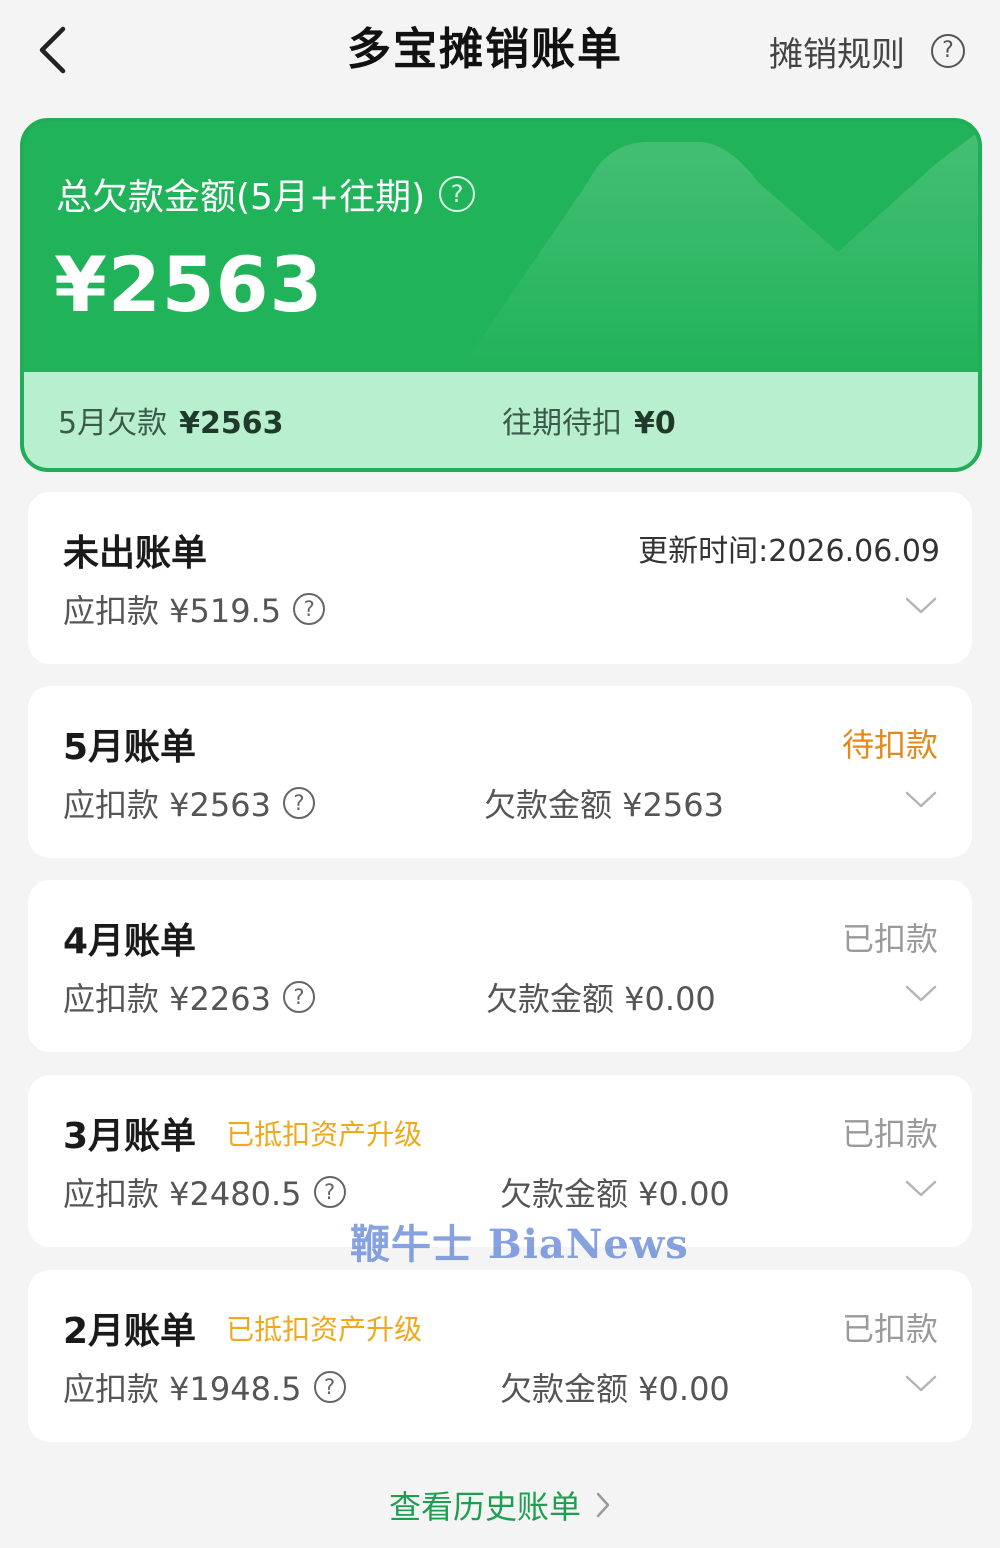  I want to click on bill-title: 4月账单, so click(130, 941).